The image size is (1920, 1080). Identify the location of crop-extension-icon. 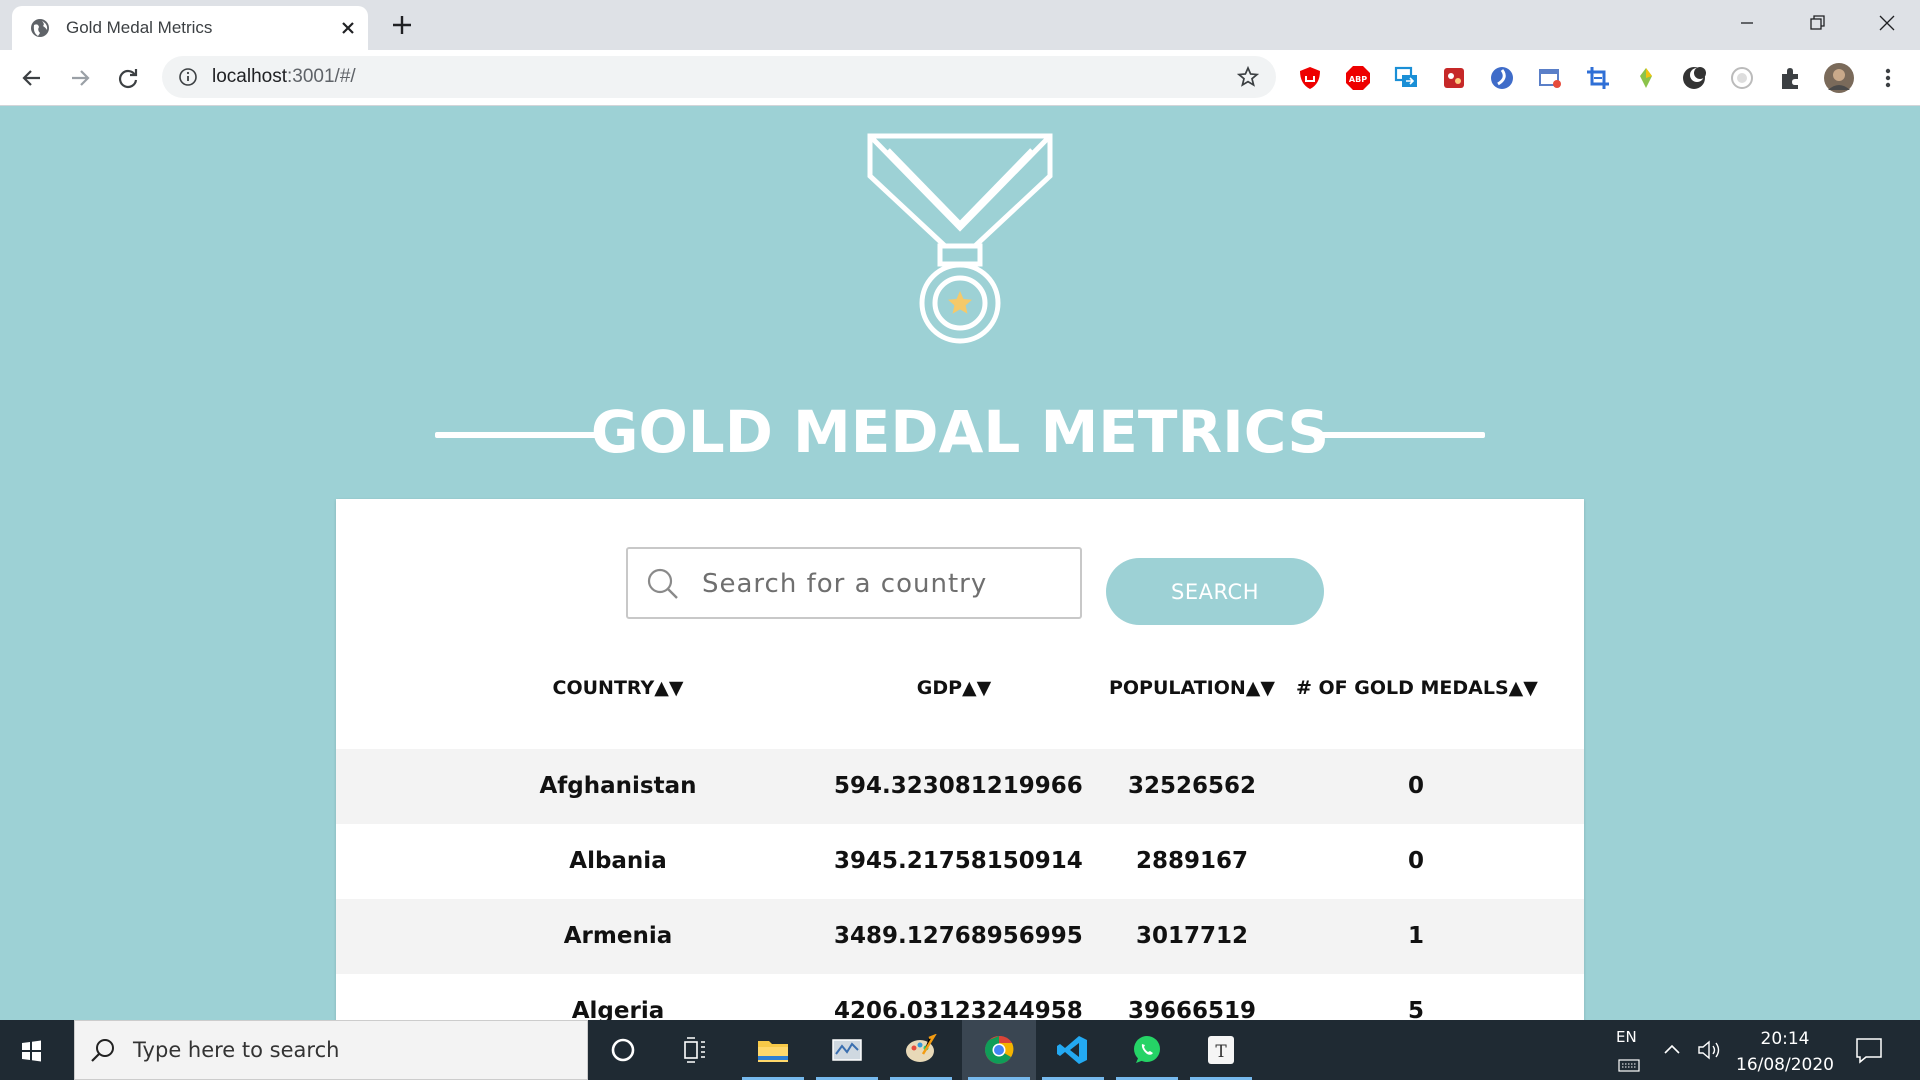
(1598, 78).